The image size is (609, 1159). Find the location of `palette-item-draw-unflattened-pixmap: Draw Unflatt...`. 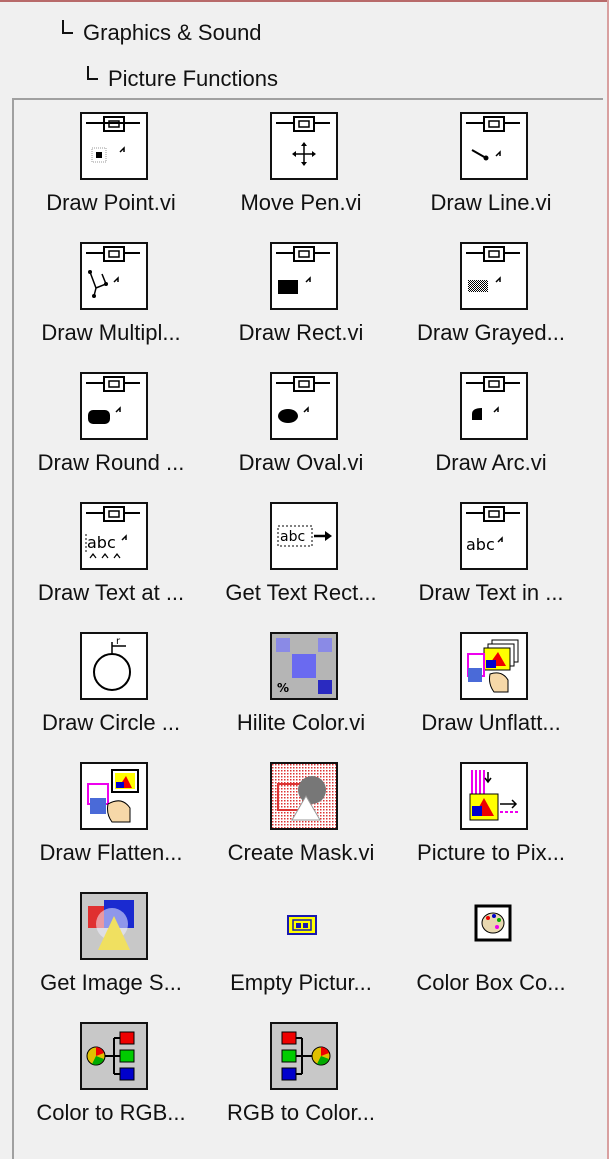

palette-item-draw-unflattened-pixmap: Draw Unflatt... is located at coordinates (491, 686).